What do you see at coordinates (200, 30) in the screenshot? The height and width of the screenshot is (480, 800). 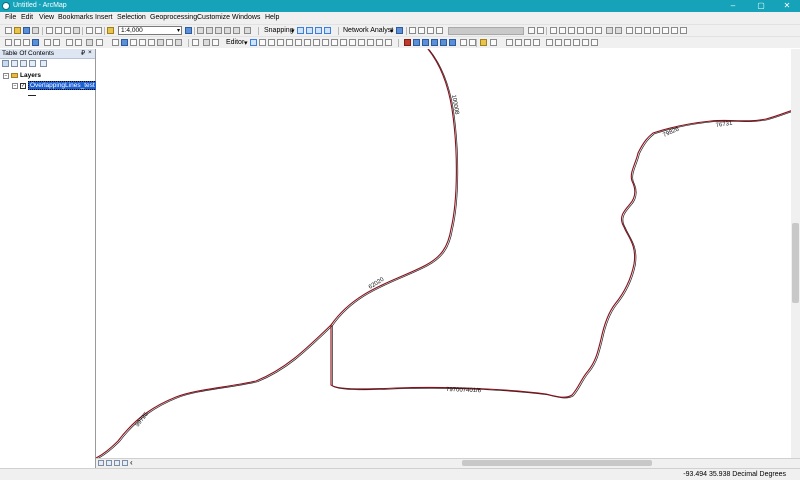 I see `toc-window-icon` at bounding box center [200, 30].